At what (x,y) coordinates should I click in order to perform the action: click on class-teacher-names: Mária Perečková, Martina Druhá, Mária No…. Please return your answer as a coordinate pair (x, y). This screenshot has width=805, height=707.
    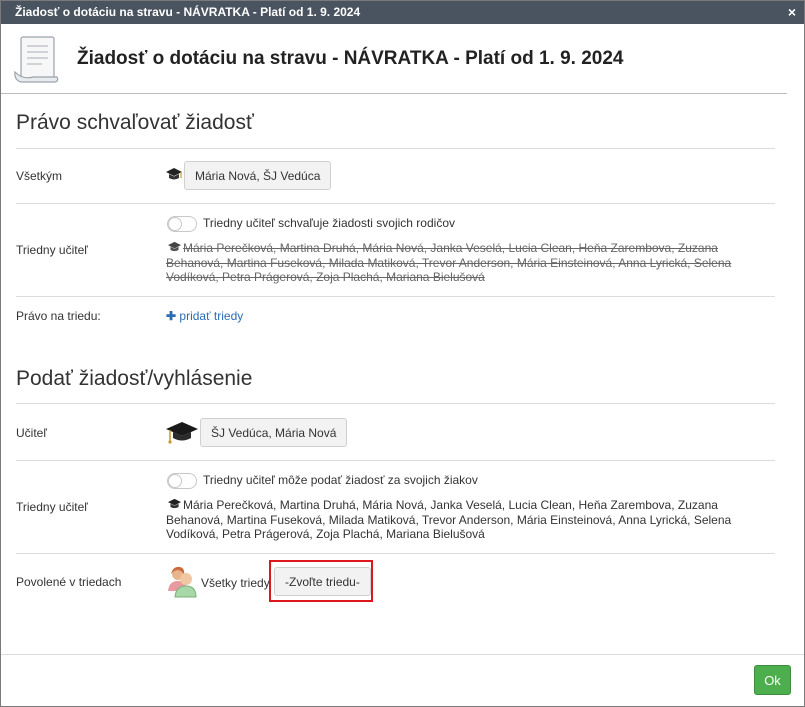
    Looking at the image, I should click on (456, 520).